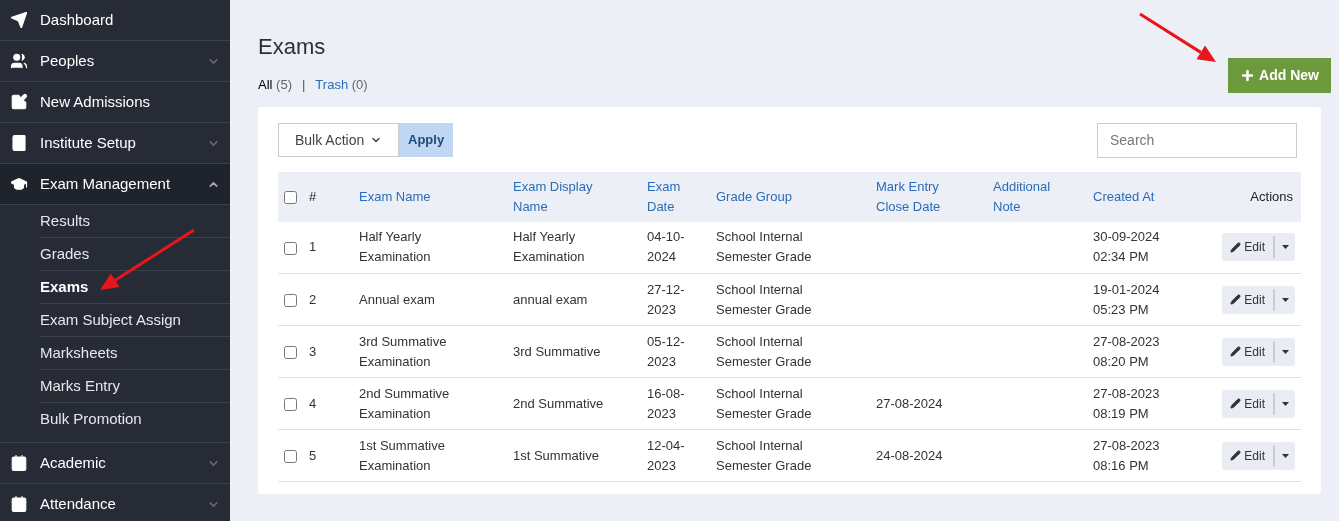  Describe the element at coordinates (19, 61) in the screenshot. I see `people-icon` at that location.